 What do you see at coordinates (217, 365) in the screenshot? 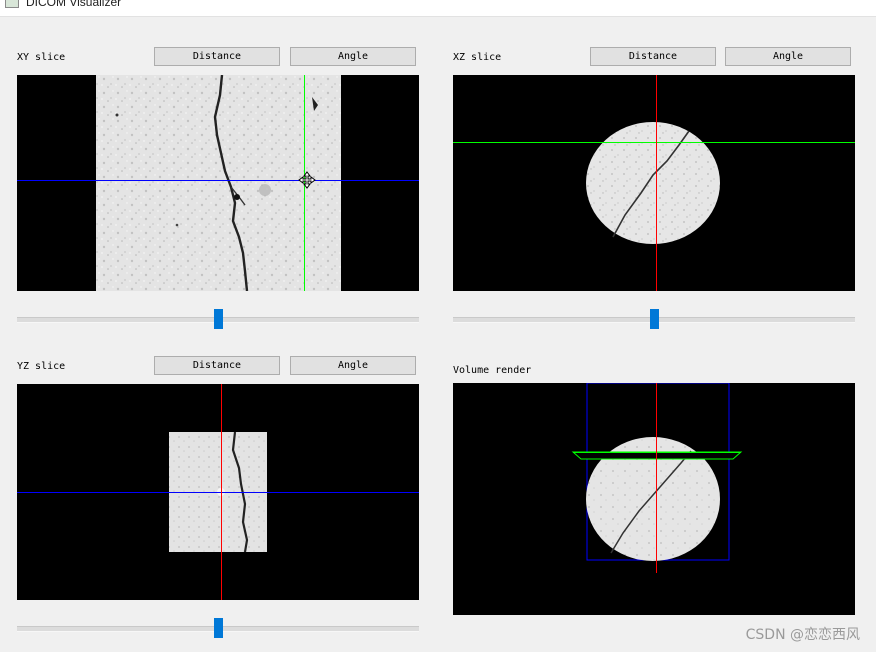
I see `yz-distance-button: Distance` at bounding box center [217, 365].